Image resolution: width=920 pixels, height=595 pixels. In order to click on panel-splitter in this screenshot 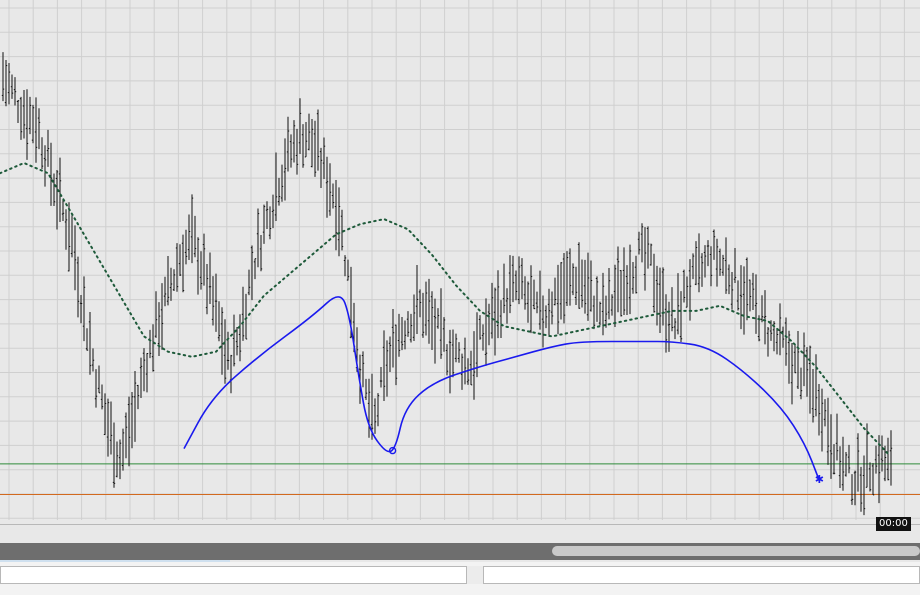, I will do `click(475, 575)`.